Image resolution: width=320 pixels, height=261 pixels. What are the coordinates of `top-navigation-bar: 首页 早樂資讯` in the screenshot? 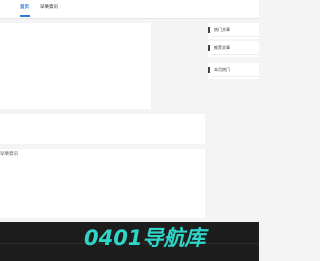 It's located at (129, 9).